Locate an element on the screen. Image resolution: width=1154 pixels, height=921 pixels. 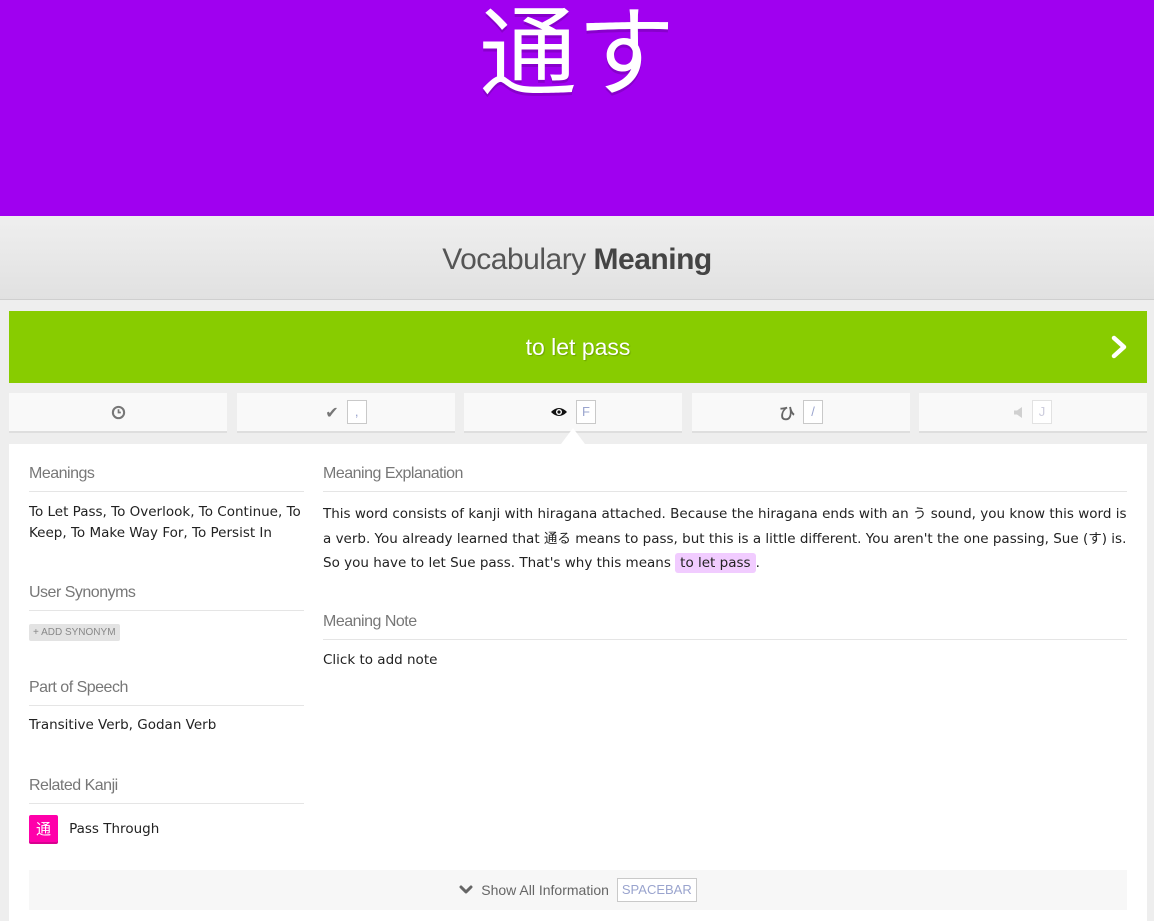
add-synonym-button: + ADD SYNONYM is located at coordinates (74, 632).